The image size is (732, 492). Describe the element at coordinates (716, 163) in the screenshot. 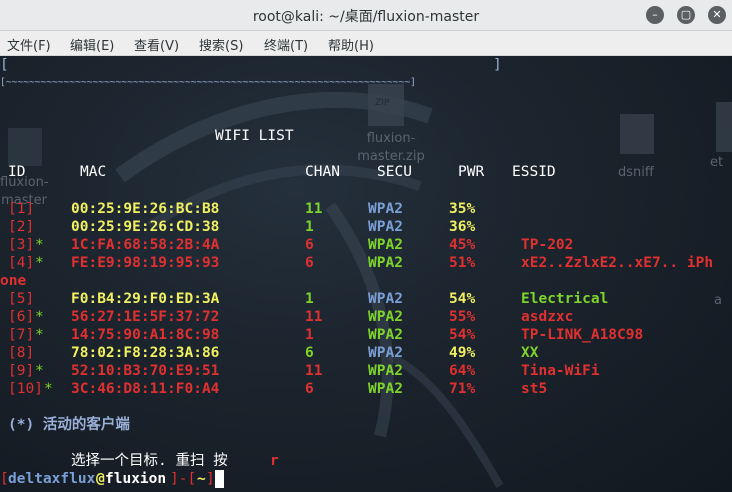

I see `desktop-icon-fragment: et` at that location.